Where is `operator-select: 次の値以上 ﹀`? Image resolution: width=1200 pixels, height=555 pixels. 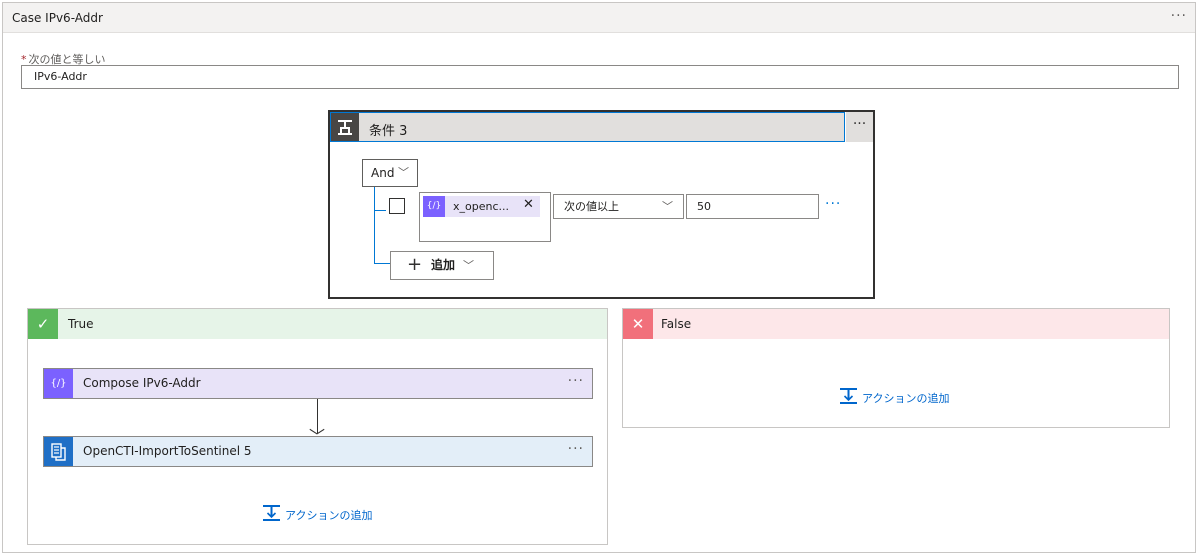 operator-select: 次の値以上 ﹀ is located at coordinates (618, 206).